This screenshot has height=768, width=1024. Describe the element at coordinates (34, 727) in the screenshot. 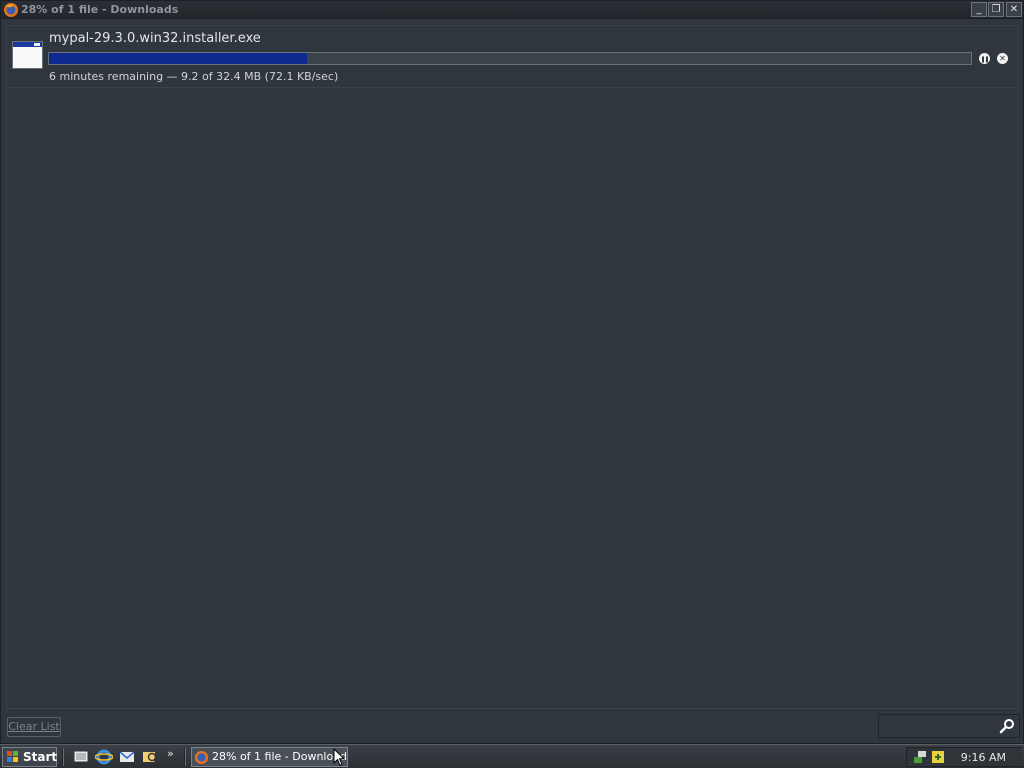

I see `clear-list-button: Clear List` at that location.